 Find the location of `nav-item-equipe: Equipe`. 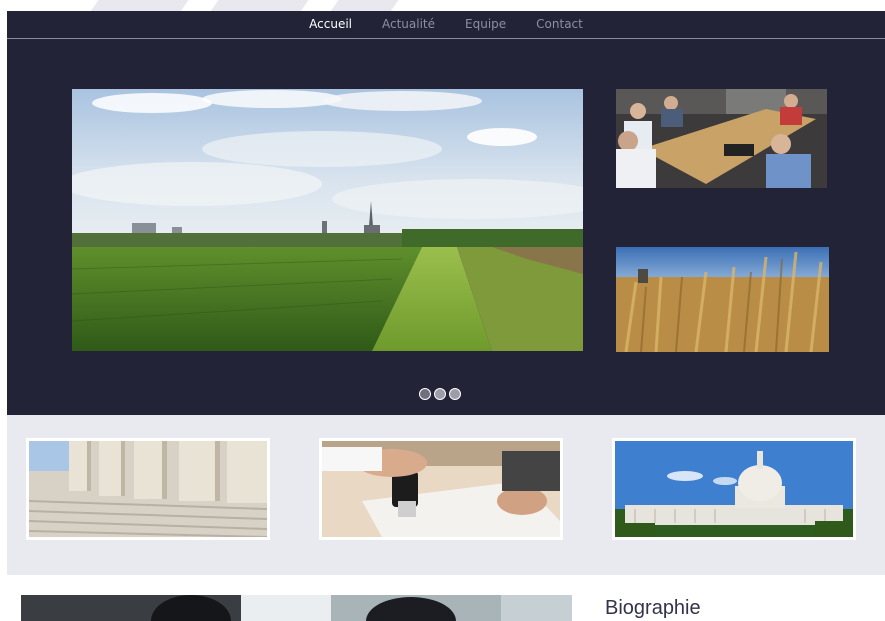

nav-item-equipe: Equipe is located at coordinates (485, 24).